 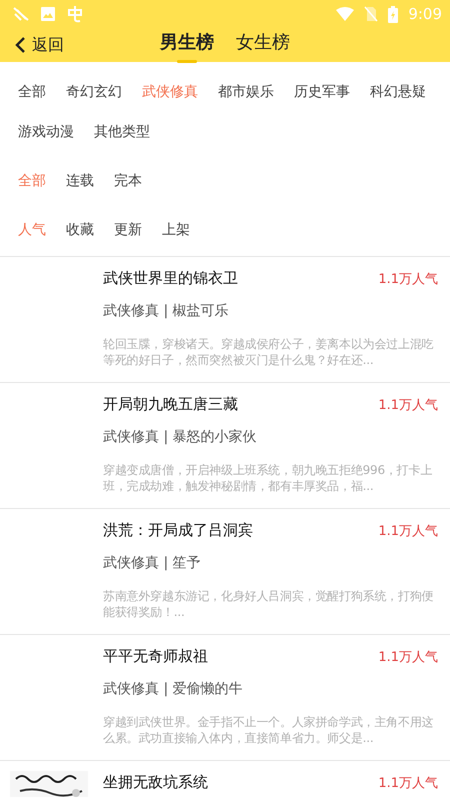 I want to click on book-title: 武侠世界里的锦衣卫, so click(x=170, y=278).